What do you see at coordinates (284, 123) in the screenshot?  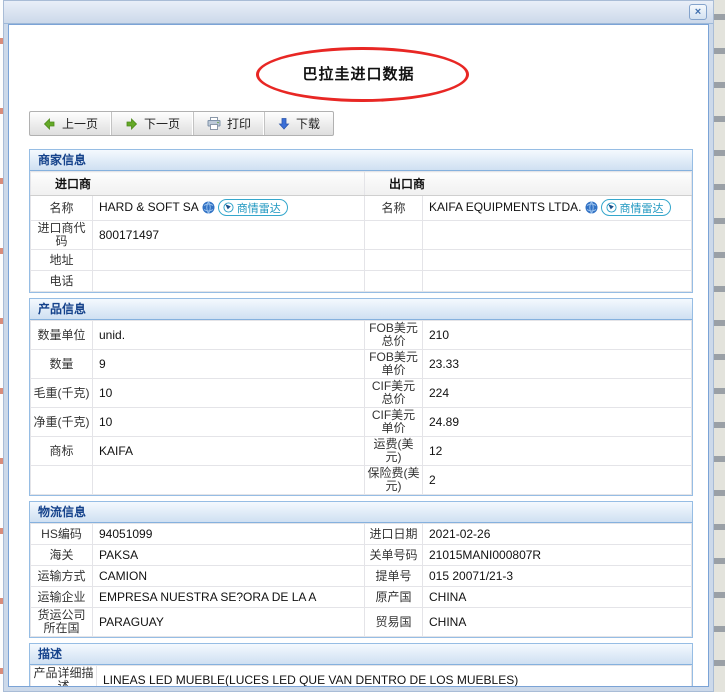 I see `arrow-down-icon` at bounding box center [284, 123].